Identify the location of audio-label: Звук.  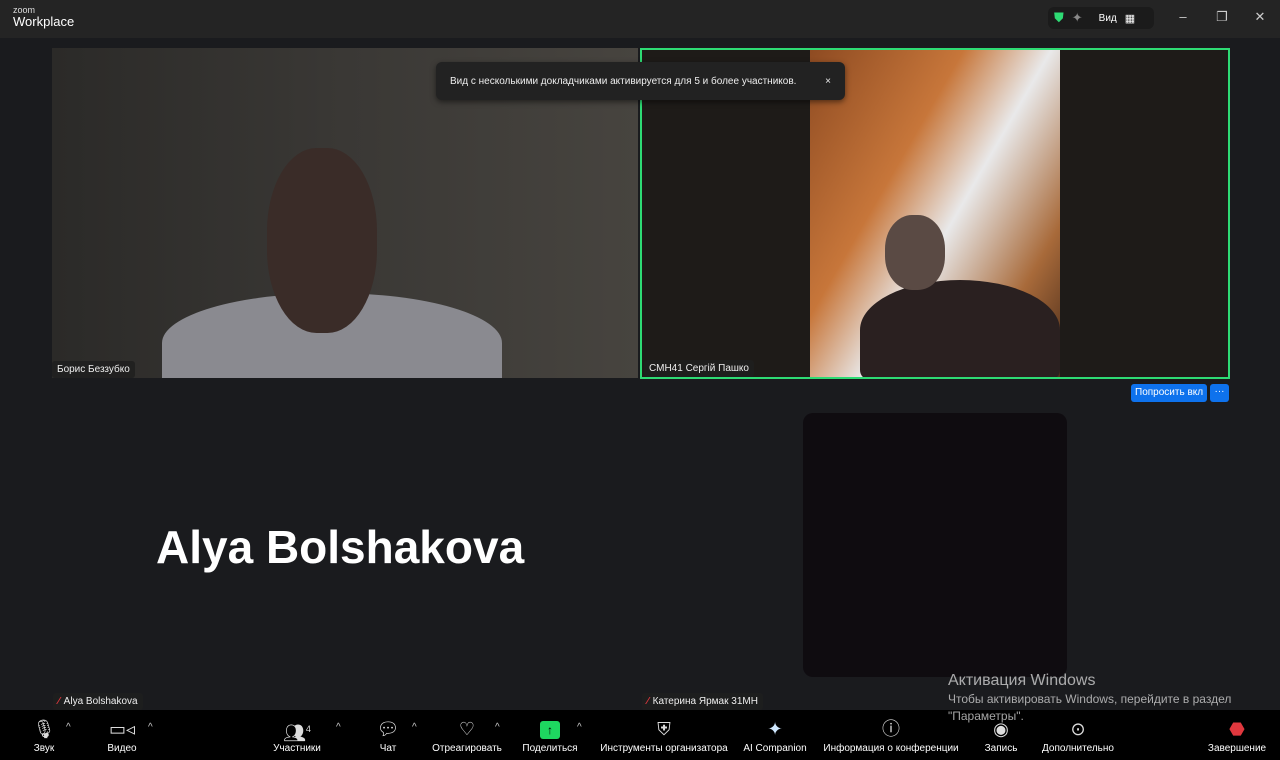
(44, 748).